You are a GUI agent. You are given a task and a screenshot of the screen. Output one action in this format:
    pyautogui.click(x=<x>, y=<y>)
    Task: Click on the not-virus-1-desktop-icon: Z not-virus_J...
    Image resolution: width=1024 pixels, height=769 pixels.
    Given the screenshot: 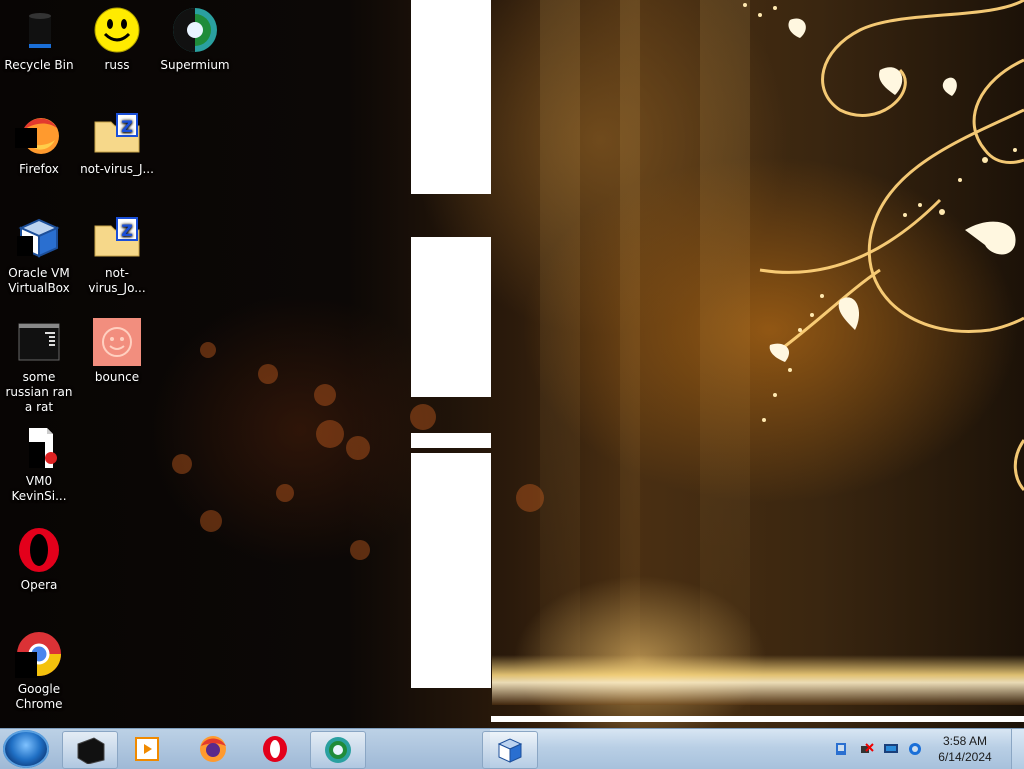 What is the action you would take?
    pyautogui.click(x=117, y=140)
    